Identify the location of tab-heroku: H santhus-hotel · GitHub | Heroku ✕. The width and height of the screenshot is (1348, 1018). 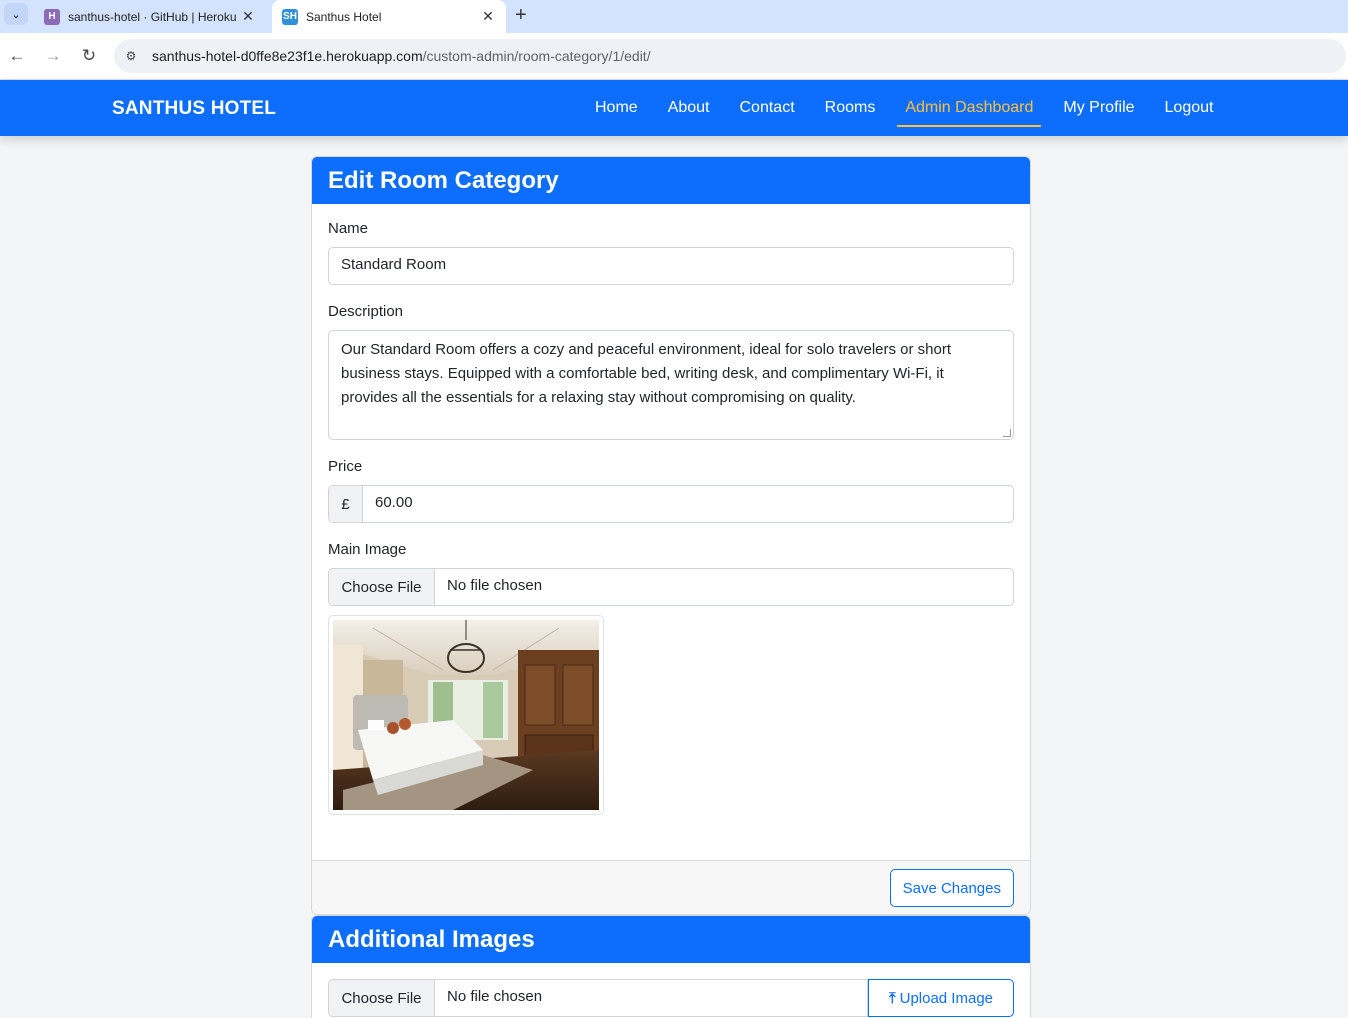
(150, 16).